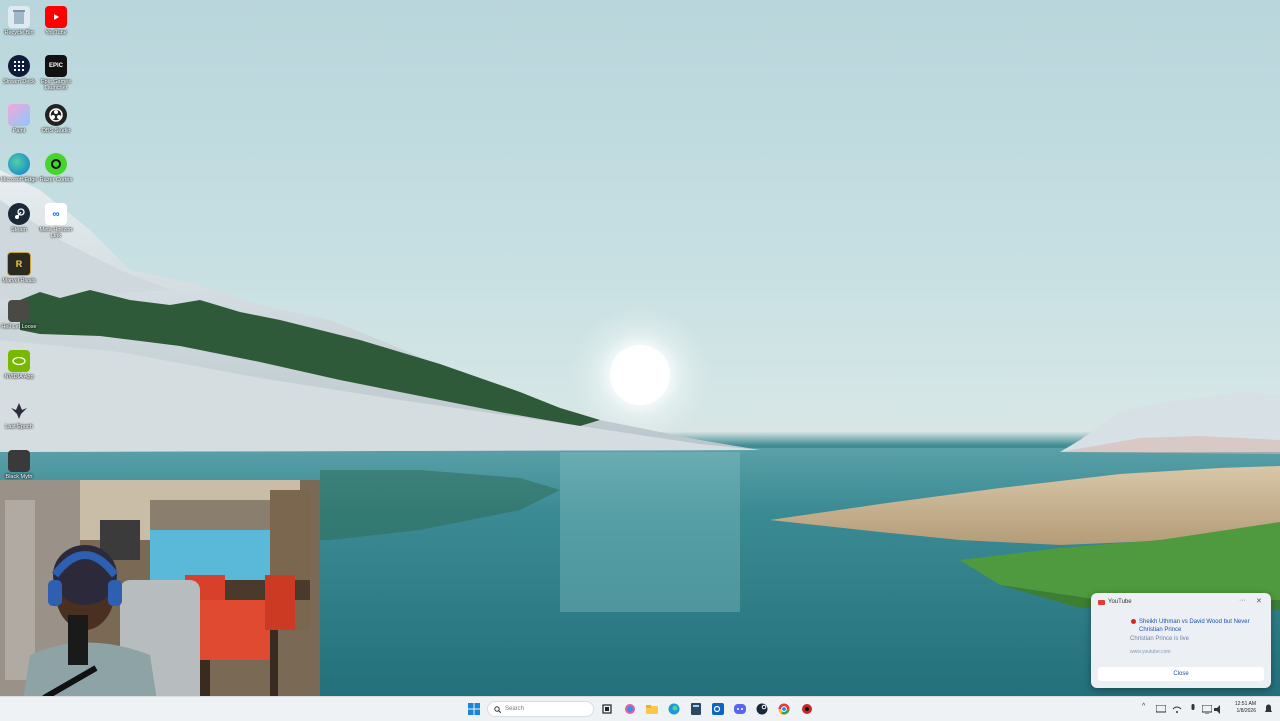 The image size is (1280, 721). Describe the element at coordinates (540, 709) in the screenshot. I see `taskbar-search-input: Search` at that location.